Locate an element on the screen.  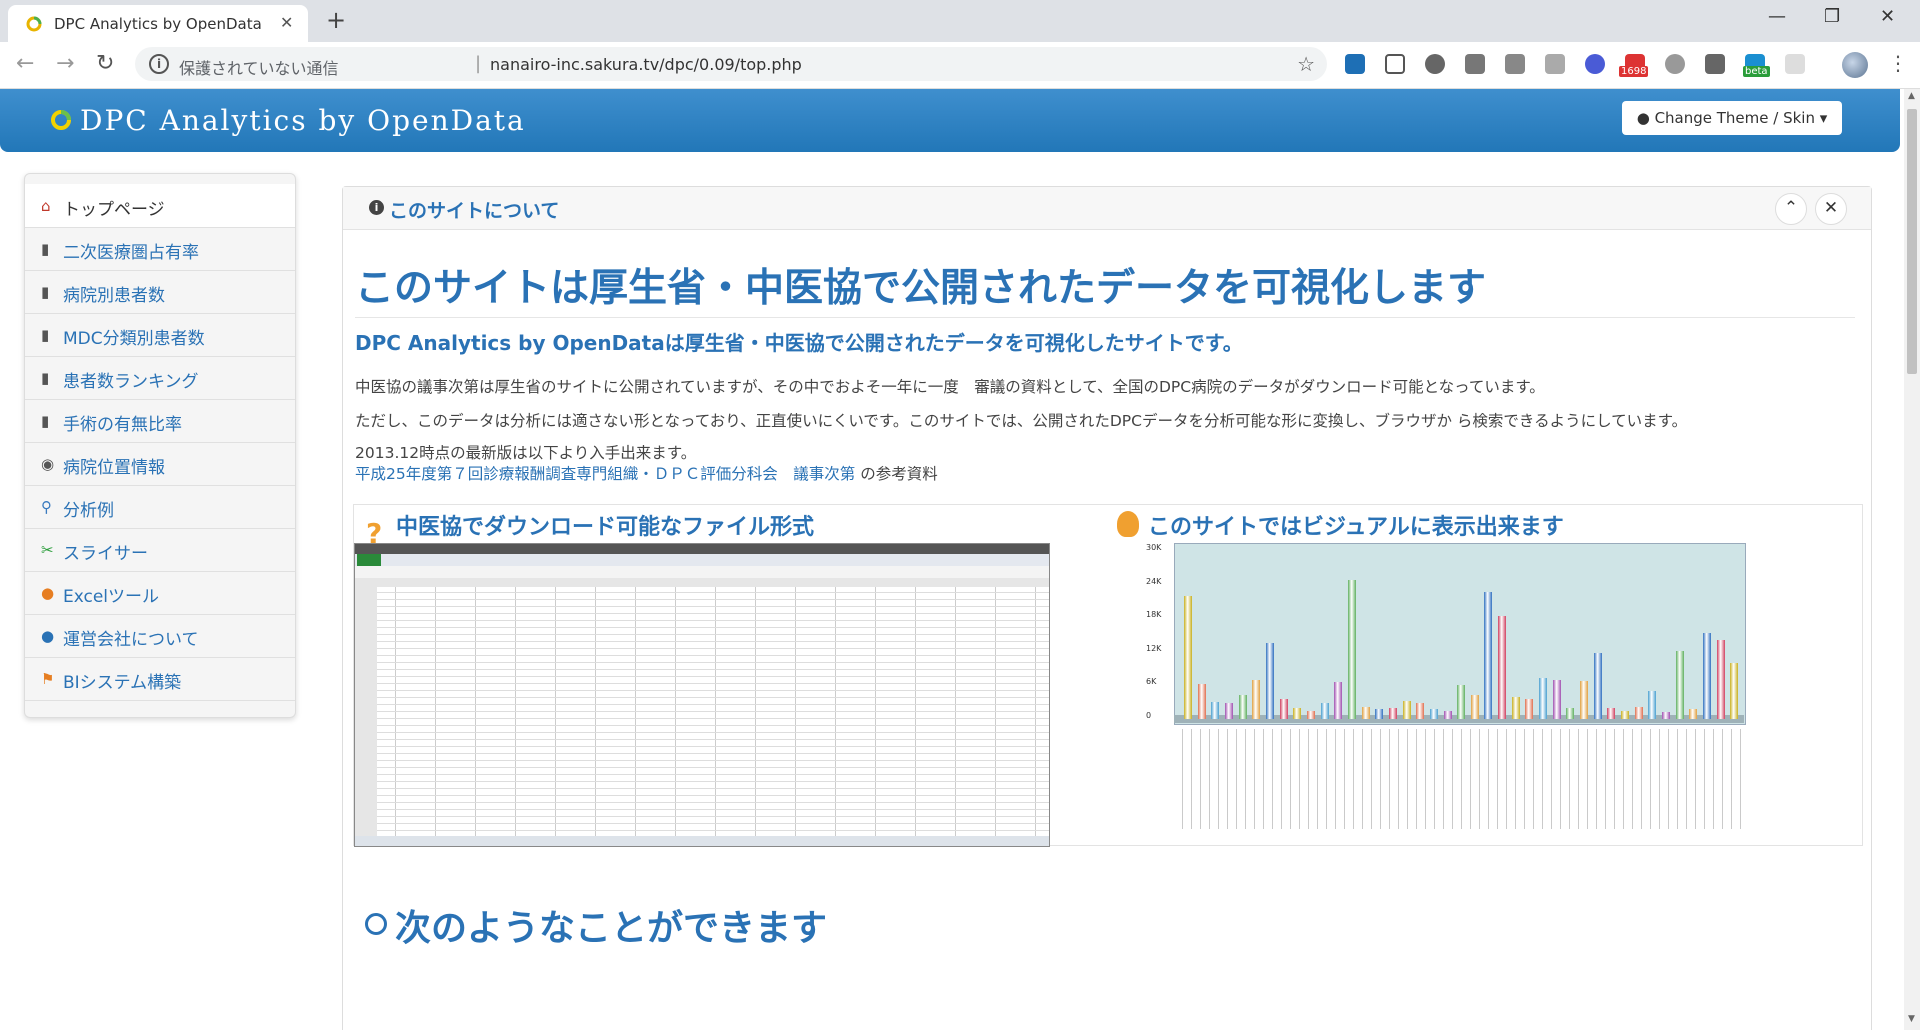
sidebar-item-slicer: ✂ スライサー is located at coordinates (160, 550).